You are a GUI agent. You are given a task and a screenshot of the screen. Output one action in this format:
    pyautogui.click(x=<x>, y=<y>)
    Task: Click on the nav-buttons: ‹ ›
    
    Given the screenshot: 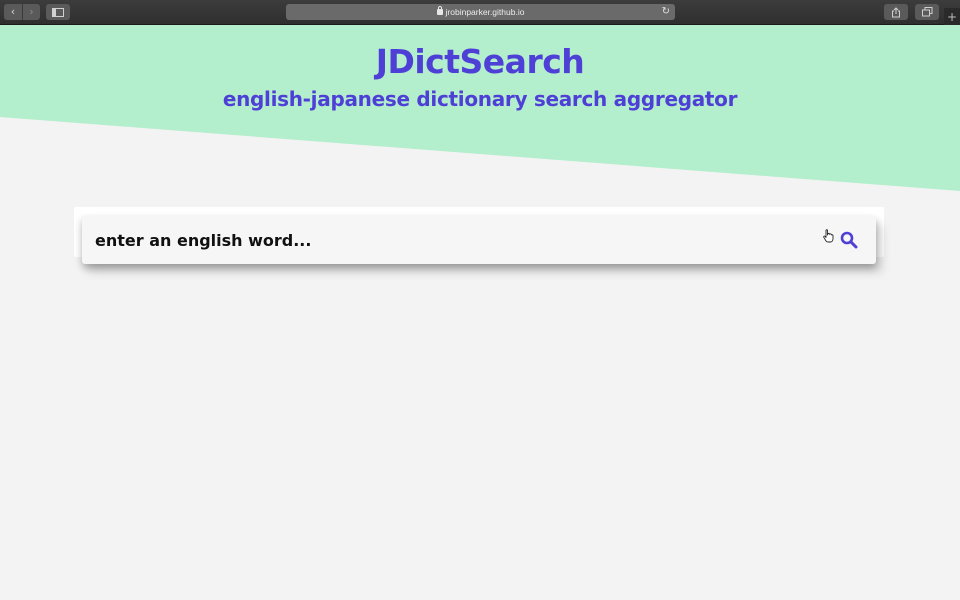 What is the action you would take?
    pyautogui.click(x=22, y=12)
    